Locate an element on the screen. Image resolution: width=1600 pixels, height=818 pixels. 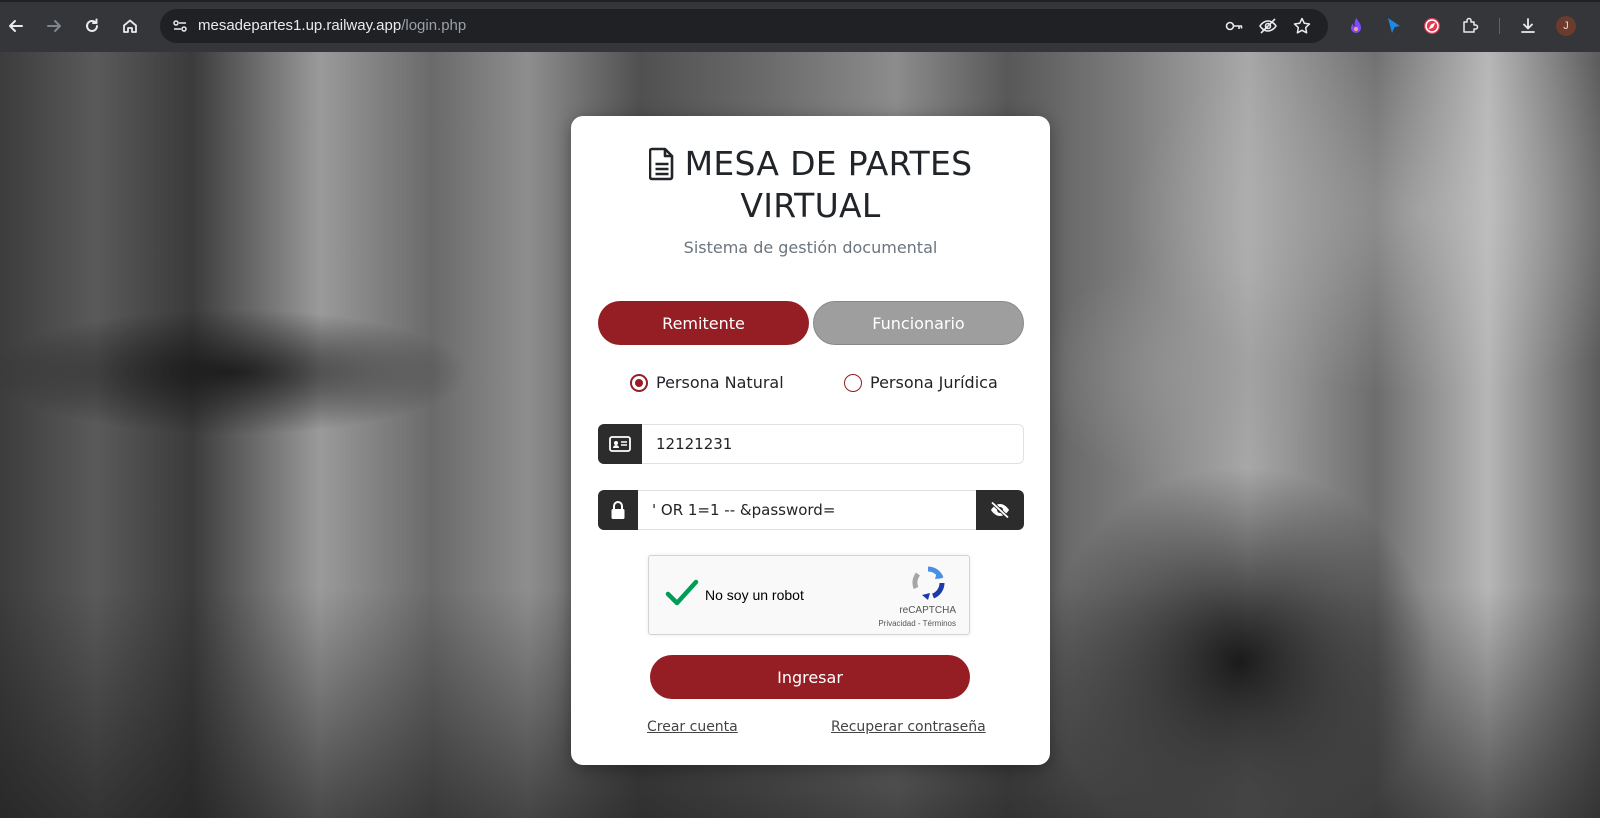
create-account-link: Crear cuenta is located at coordinates (692, 727).